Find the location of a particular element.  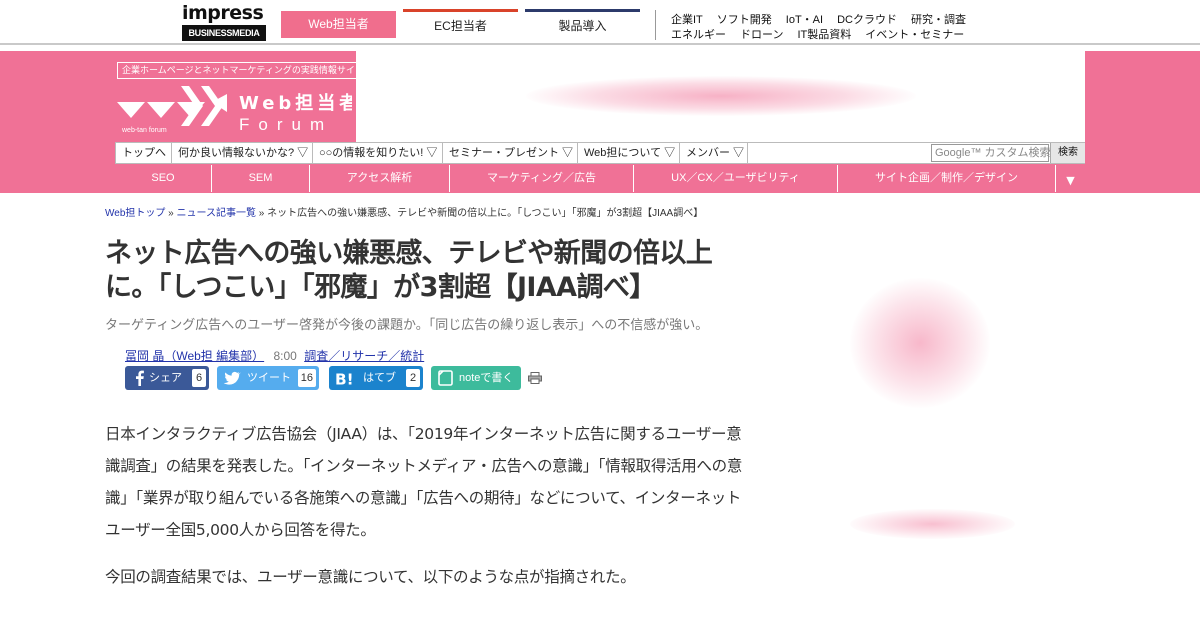

product-tab-product: 製品導入 is located at coordinates (582, 23).